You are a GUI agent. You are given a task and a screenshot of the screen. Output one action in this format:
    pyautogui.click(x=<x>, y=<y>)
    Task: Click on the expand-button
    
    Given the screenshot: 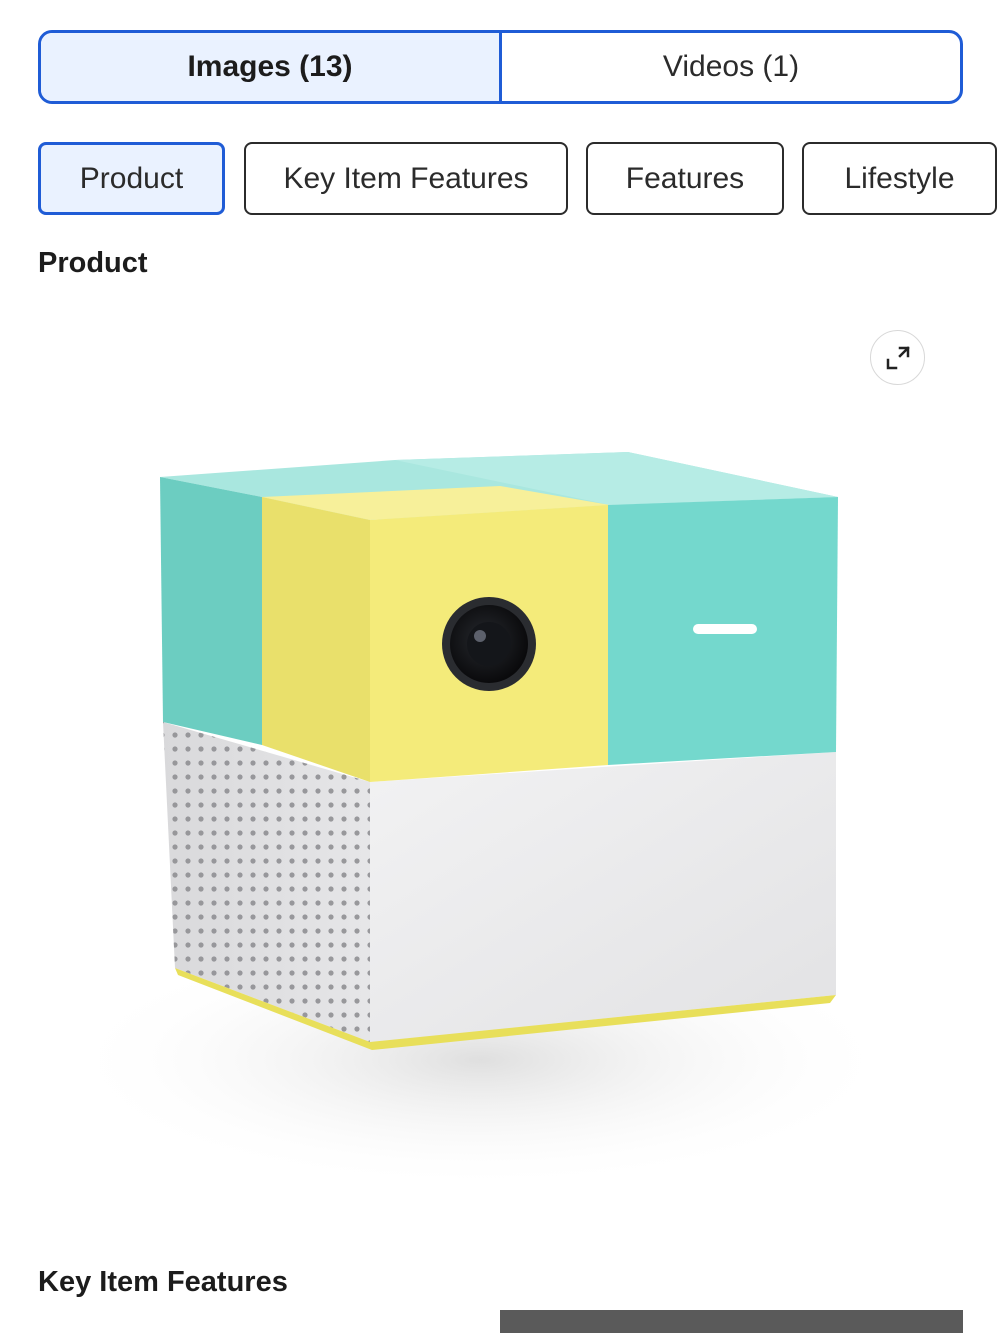 What is the action you would take?
    pyautogui.click(x=897, y=357)
    